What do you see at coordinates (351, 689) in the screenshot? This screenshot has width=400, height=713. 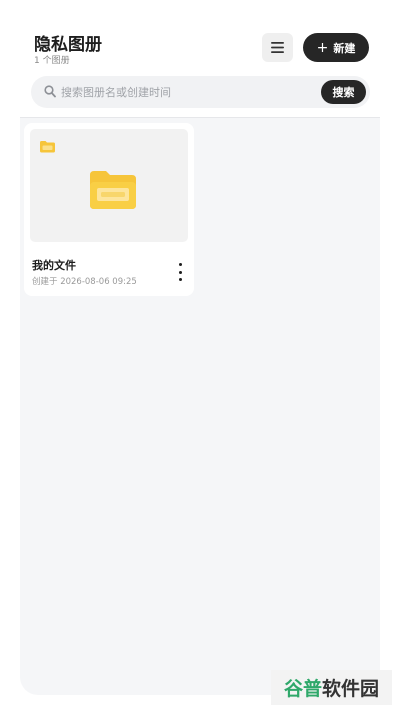 I see `watermark-part-b: 软件园` at bounding box center [351, 689].